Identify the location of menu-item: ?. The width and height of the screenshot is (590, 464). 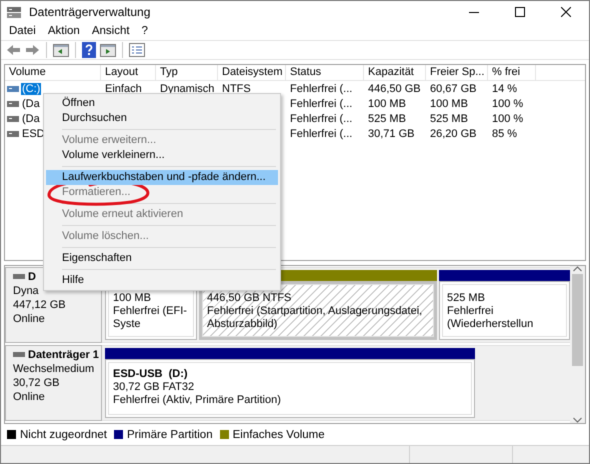
(145, 30).